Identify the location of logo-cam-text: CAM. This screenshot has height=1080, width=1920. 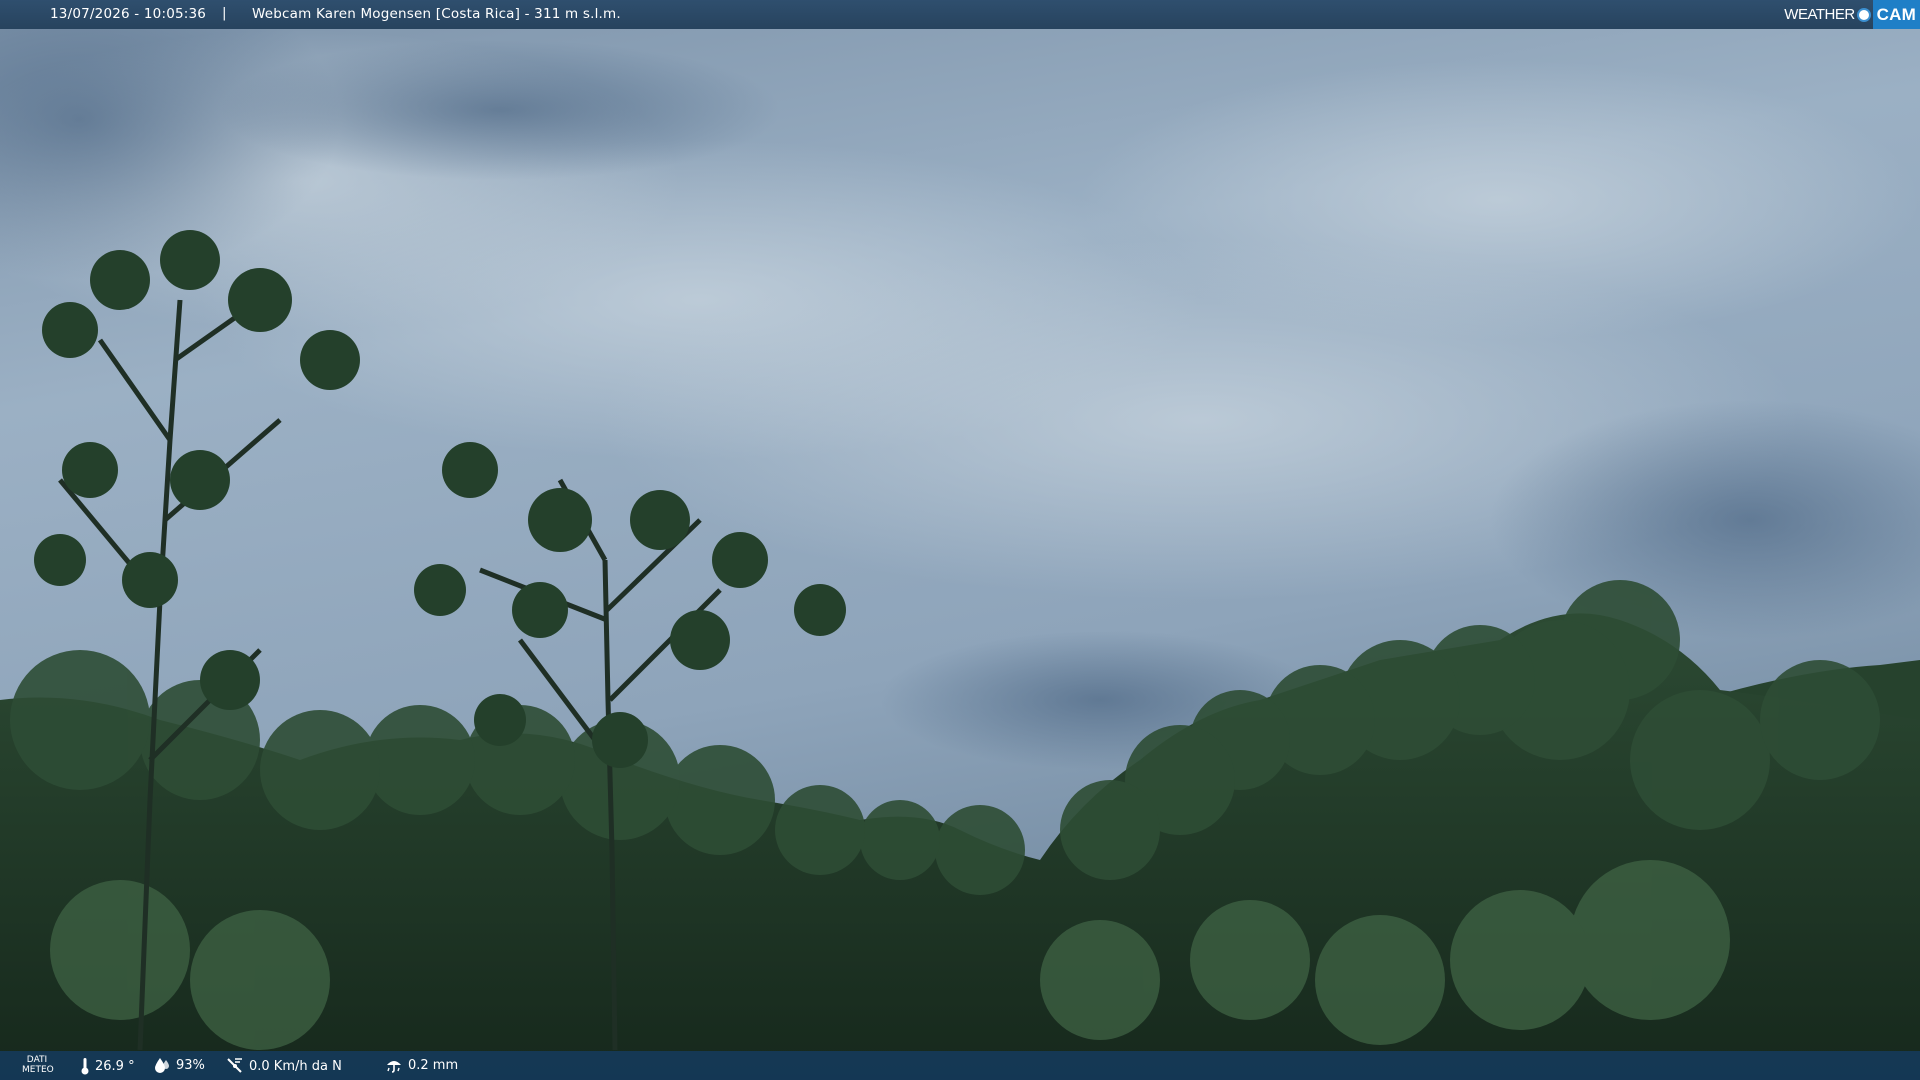
(1896, 14).